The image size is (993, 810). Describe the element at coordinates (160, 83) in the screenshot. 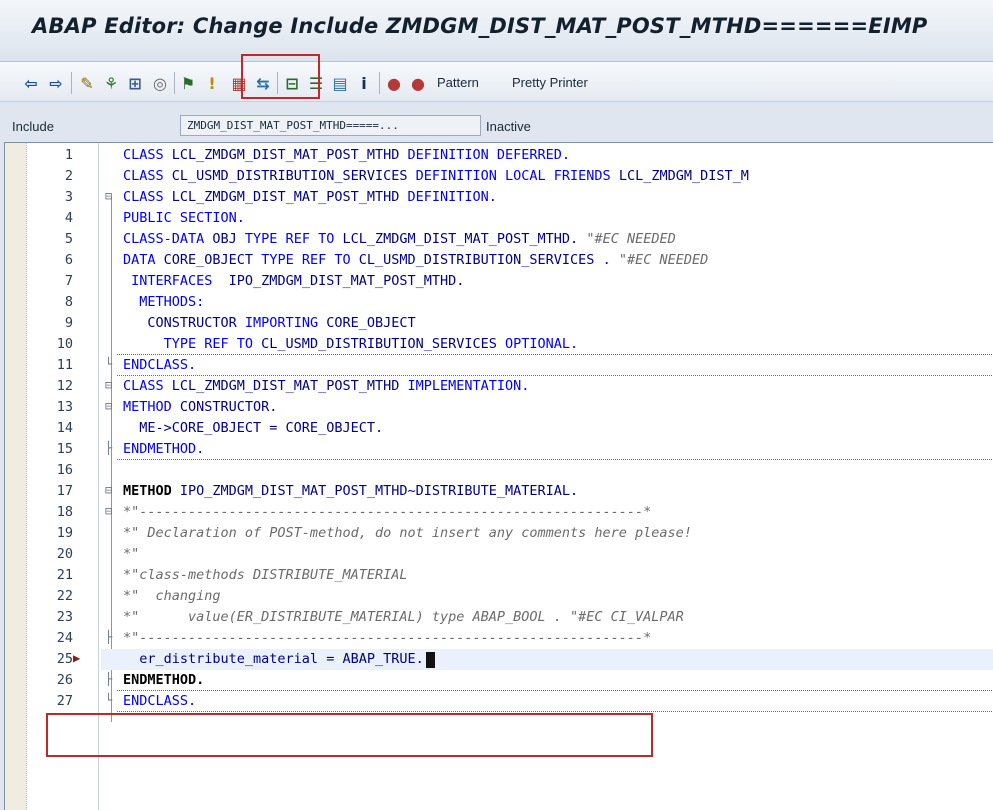

I see `check-icon: ◎` at that location.